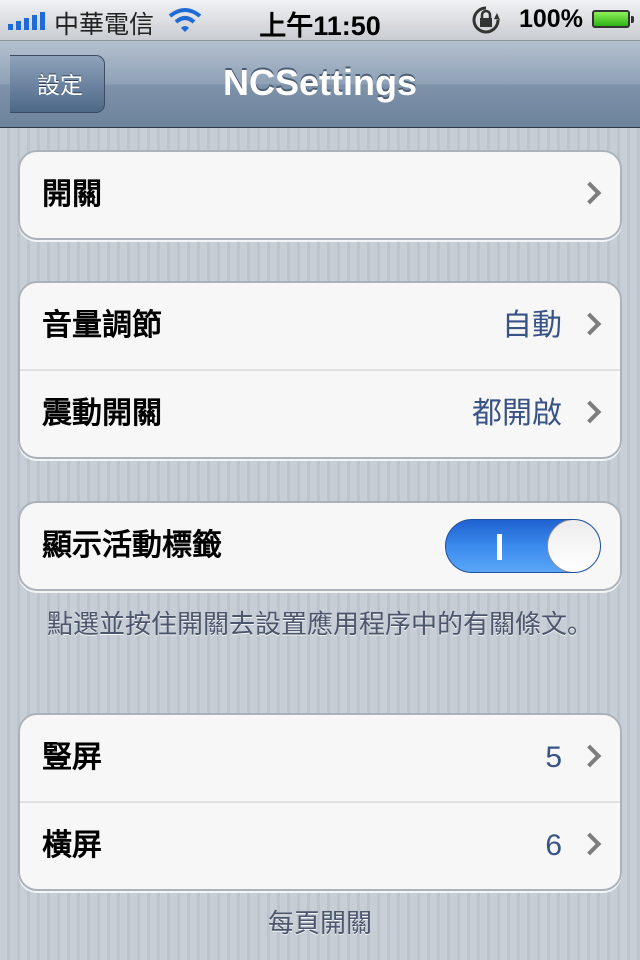  I want to click on per-page-footer: 每頁開關, so click(319, 923).